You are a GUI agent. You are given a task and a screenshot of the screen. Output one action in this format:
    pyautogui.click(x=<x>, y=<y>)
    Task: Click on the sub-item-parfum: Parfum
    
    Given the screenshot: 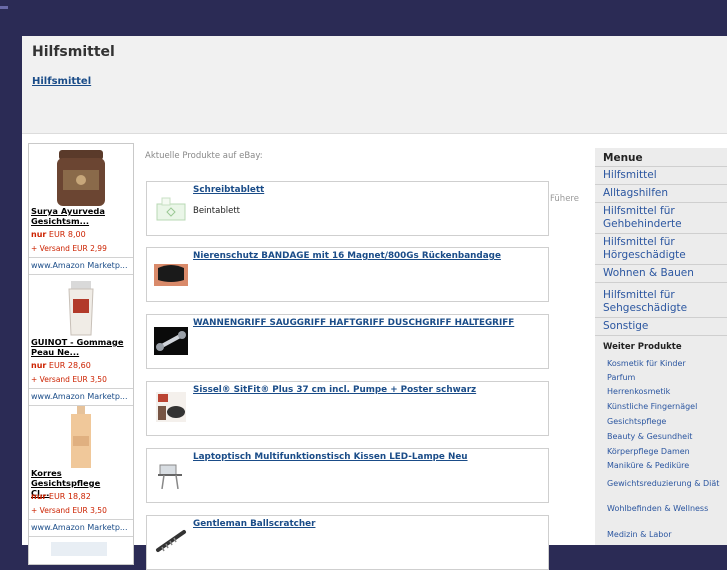 What is the action you would take?
    pyautogui.click(x=666, y=378)
    